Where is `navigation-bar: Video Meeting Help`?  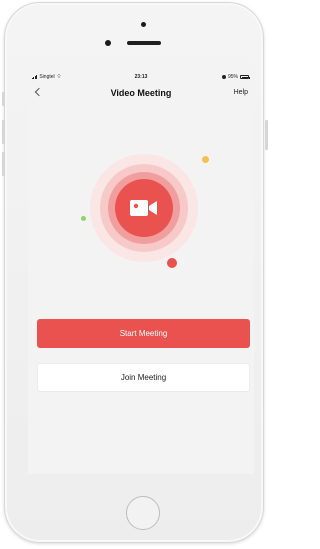
navigation-bar: Video Meeting Help is located at coordinates (141, 93).